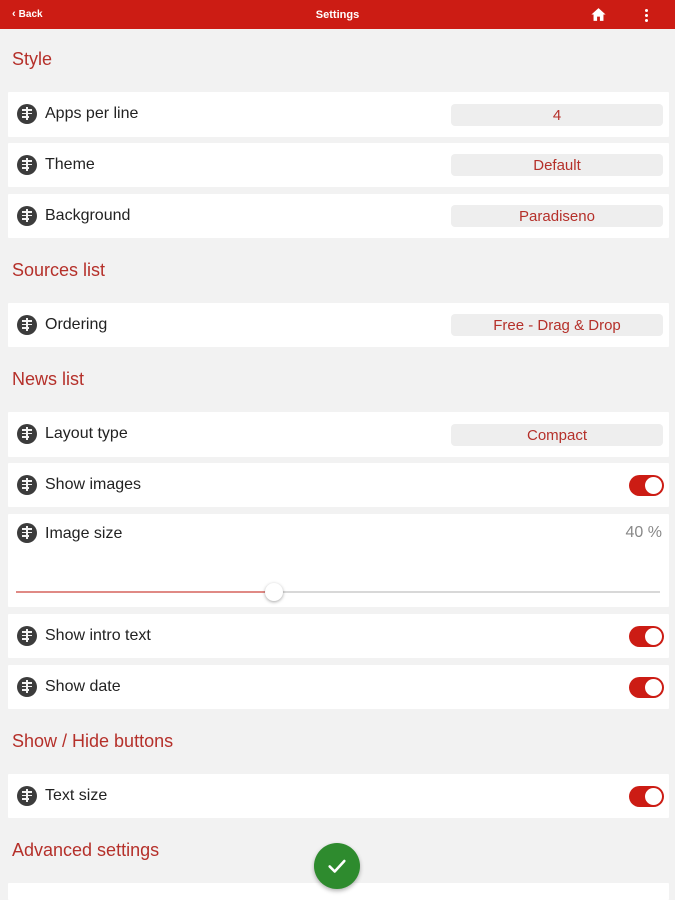 The image size is (675, 900). Describe the element at coordinates (338, 687) in the screenshot. I see `setting-row-show-date: Show date` at that location.